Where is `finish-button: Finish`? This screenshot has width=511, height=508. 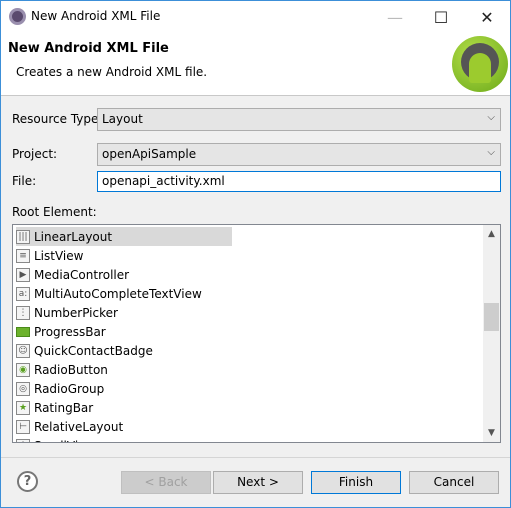 finish-button: Finish is located at coordinates (356, 482).